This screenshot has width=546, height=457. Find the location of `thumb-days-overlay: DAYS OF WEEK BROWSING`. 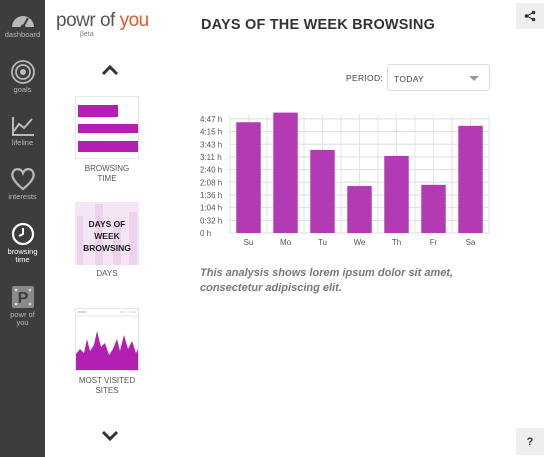

thumb-days-overlay: DAYS OF WEEK BROWSING is located at coordinates (107, 236).